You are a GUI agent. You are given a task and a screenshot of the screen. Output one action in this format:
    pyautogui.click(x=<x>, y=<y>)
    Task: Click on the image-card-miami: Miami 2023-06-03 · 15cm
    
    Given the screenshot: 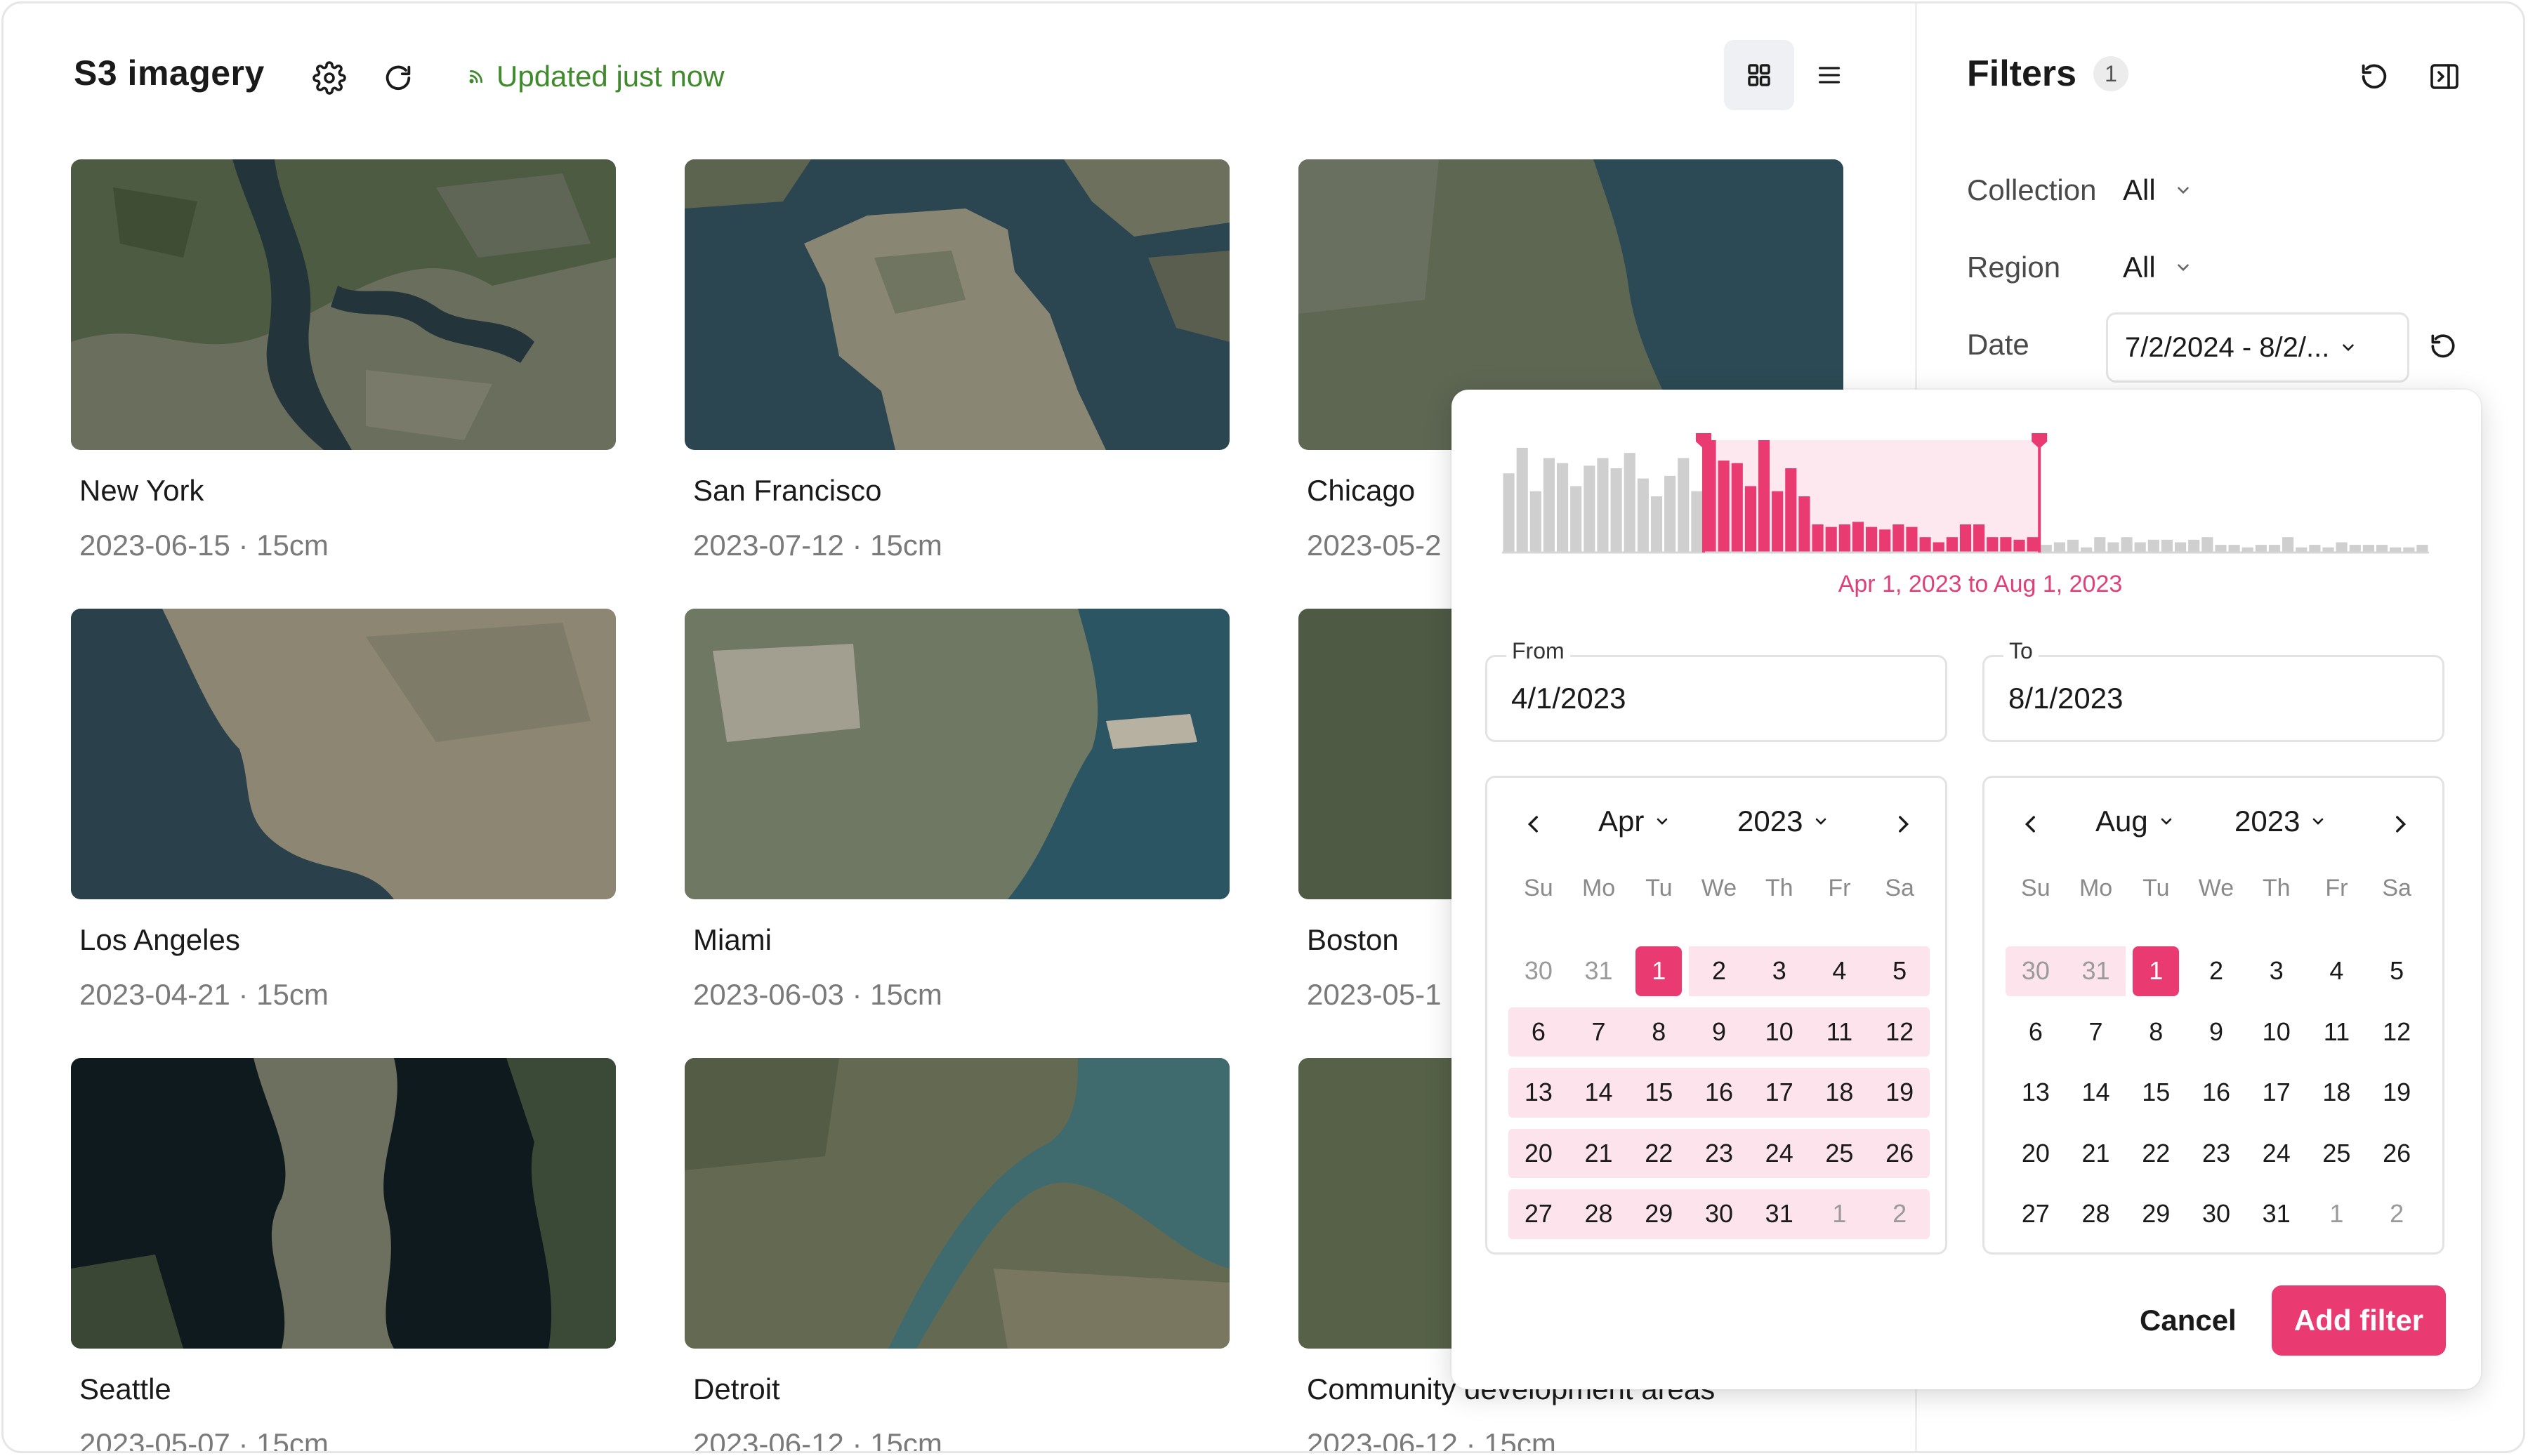 What is the action you would take?
    pyautogui.click(x=957, y=810)
    